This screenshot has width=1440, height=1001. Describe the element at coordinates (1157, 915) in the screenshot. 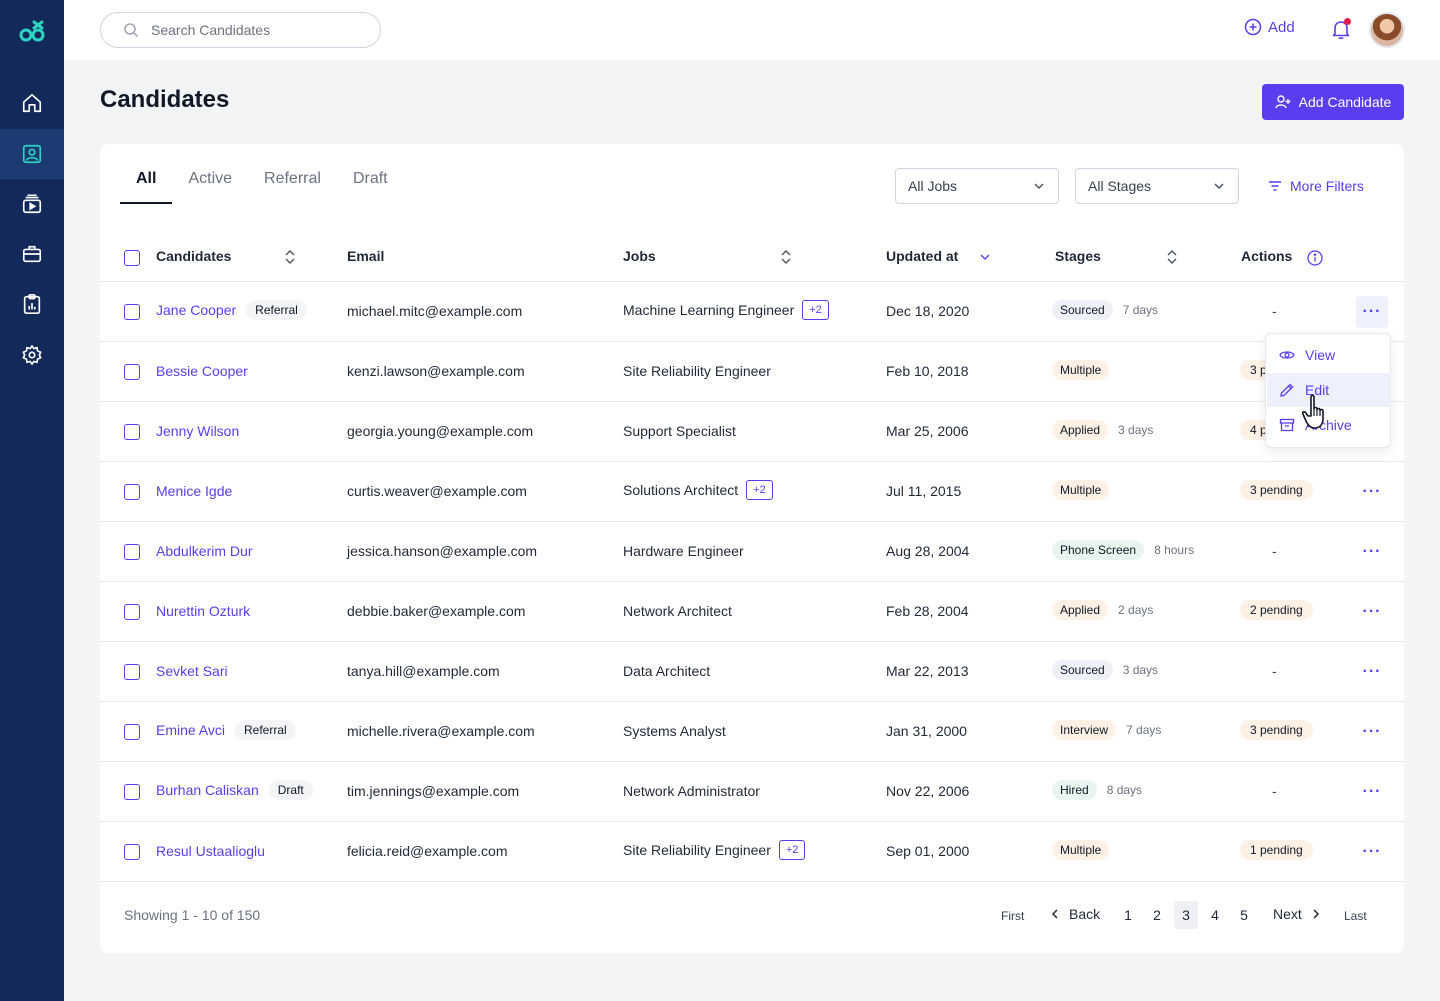

I see `pager-page: 2` at that location.